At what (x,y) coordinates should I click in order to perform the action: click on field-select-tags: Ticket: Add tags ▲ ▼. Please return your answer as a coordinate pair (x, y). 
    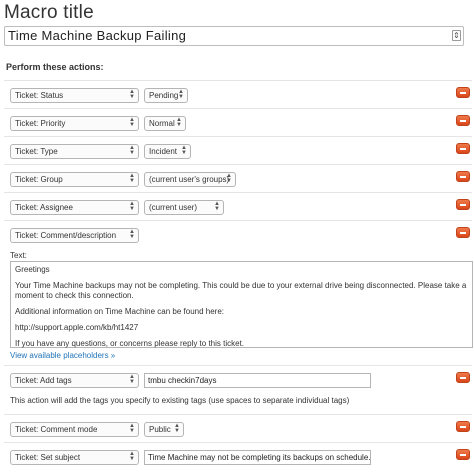
    Looking at the image, I should click on (74, 380).